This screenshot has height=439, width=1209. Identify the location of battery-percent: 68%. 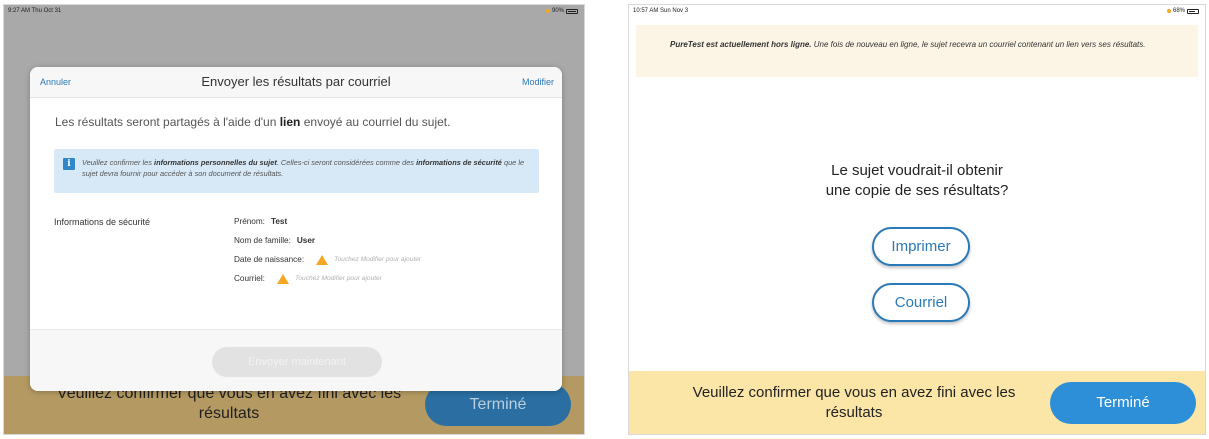
(1178, 11).